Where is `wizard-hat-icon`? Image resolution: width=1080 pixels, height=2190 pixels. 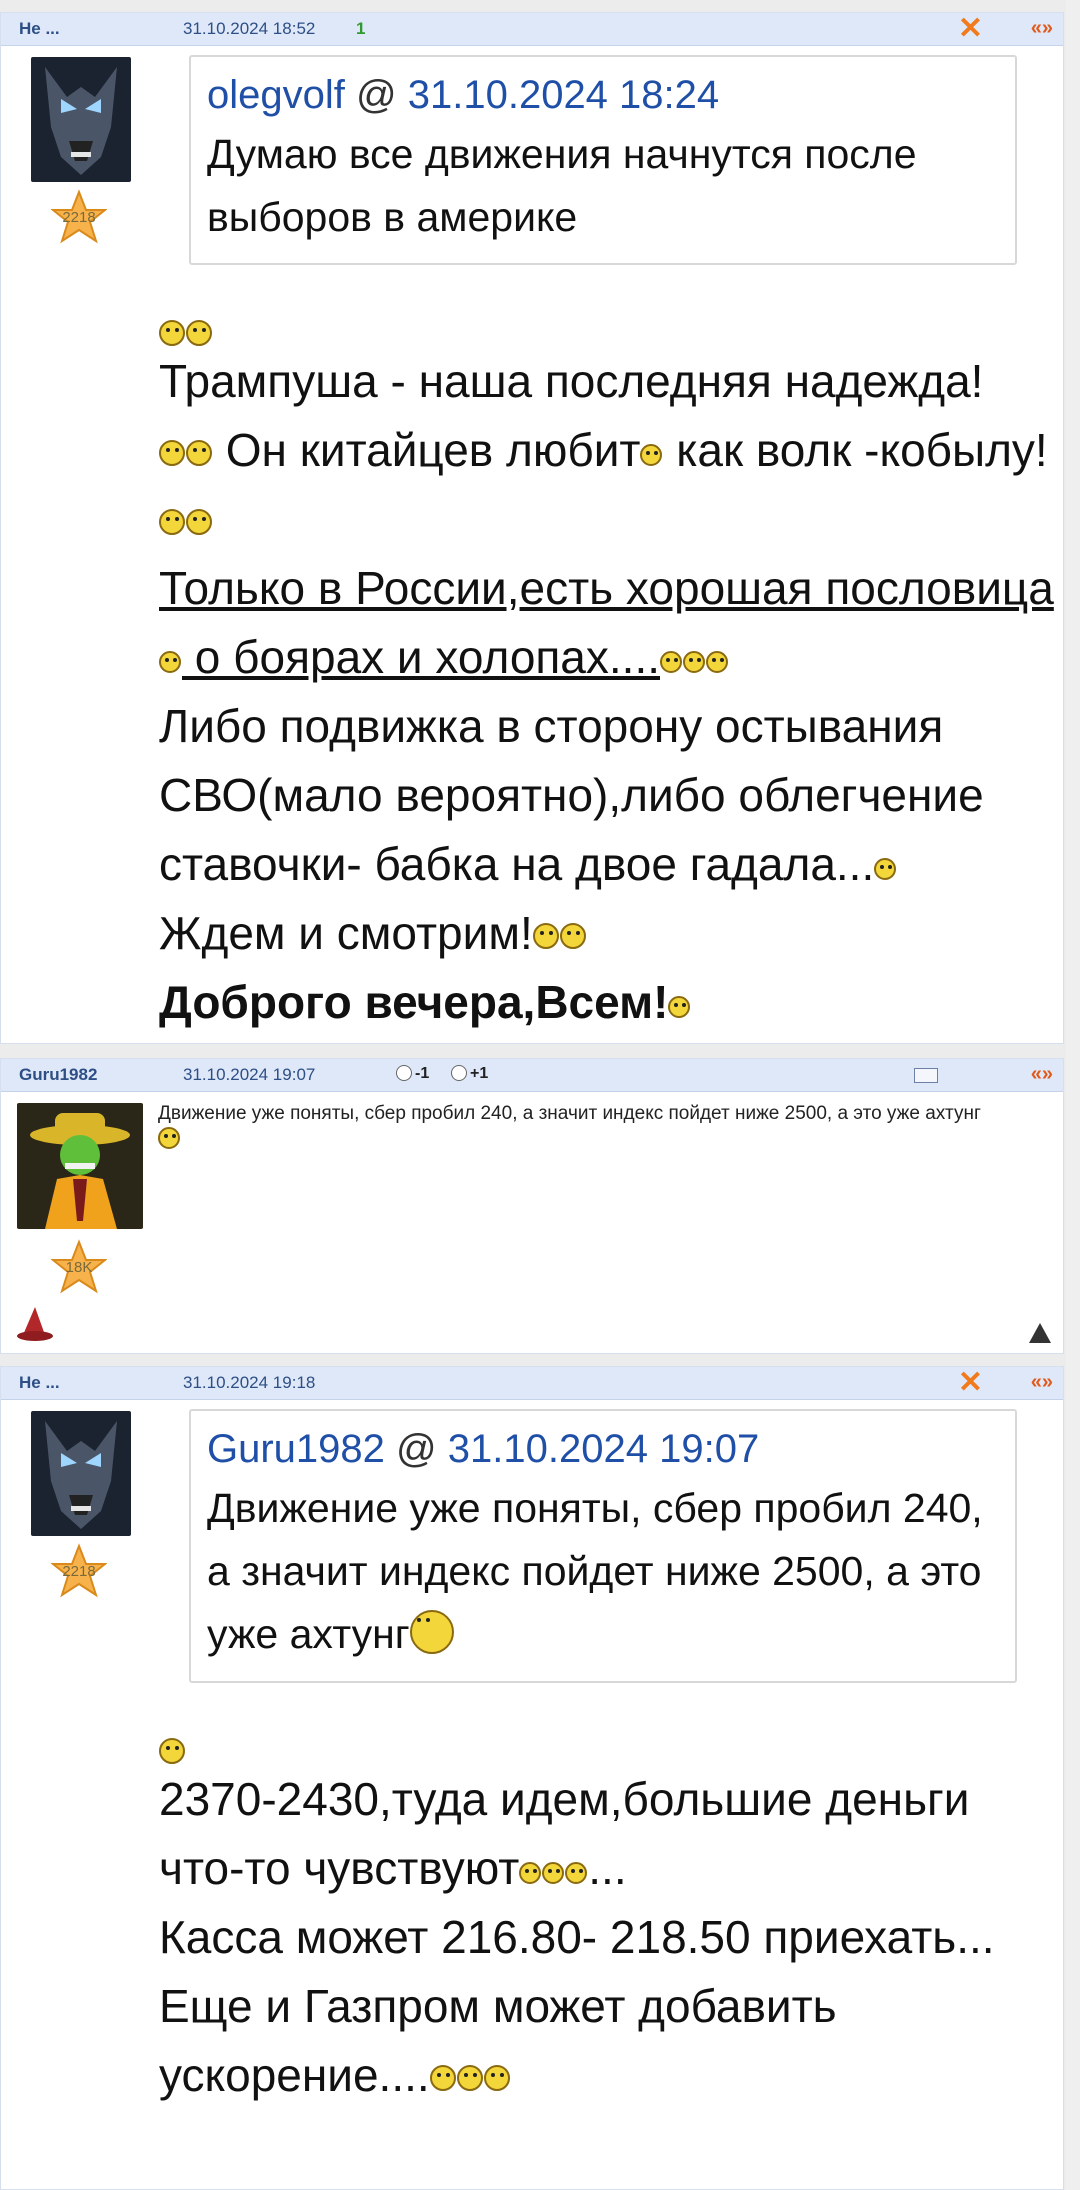
wizard-hat-icon is located at coordinates (35, 1325).